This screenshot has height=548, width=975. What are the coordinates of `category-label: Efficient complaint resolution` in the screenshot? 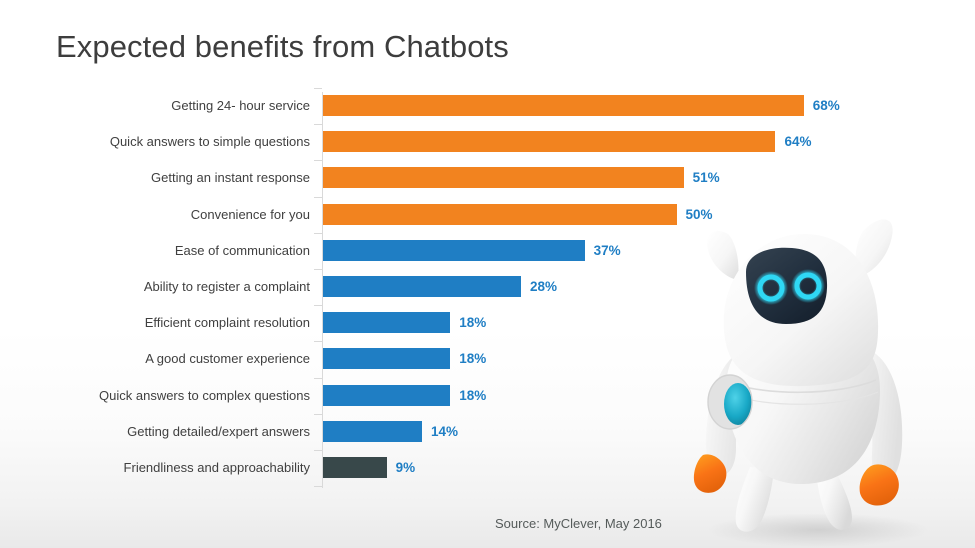 It's located at (227, 323).